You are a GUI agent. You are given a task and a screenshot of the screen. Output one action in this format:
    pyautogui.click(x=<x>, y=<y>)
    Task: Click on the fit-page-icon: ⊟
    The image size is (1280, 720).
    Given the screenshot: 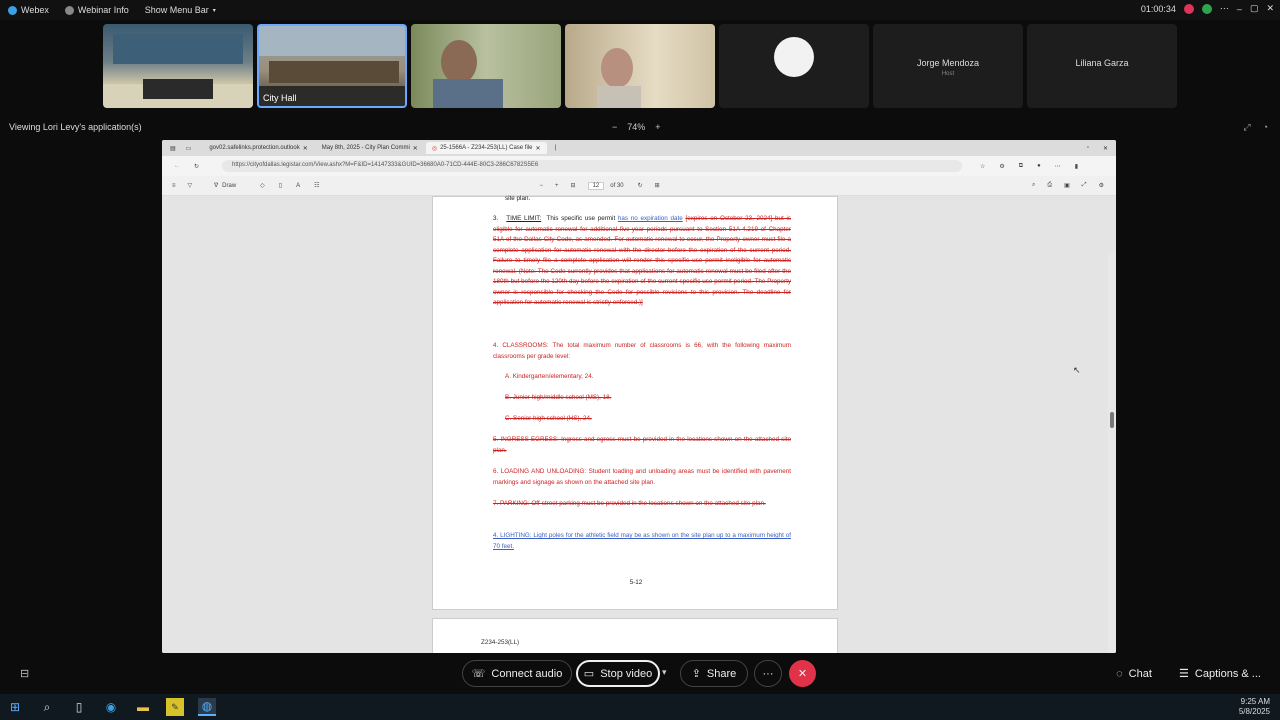 What is the action you would take?
    pyautogui.click(x=573, y=185)
    